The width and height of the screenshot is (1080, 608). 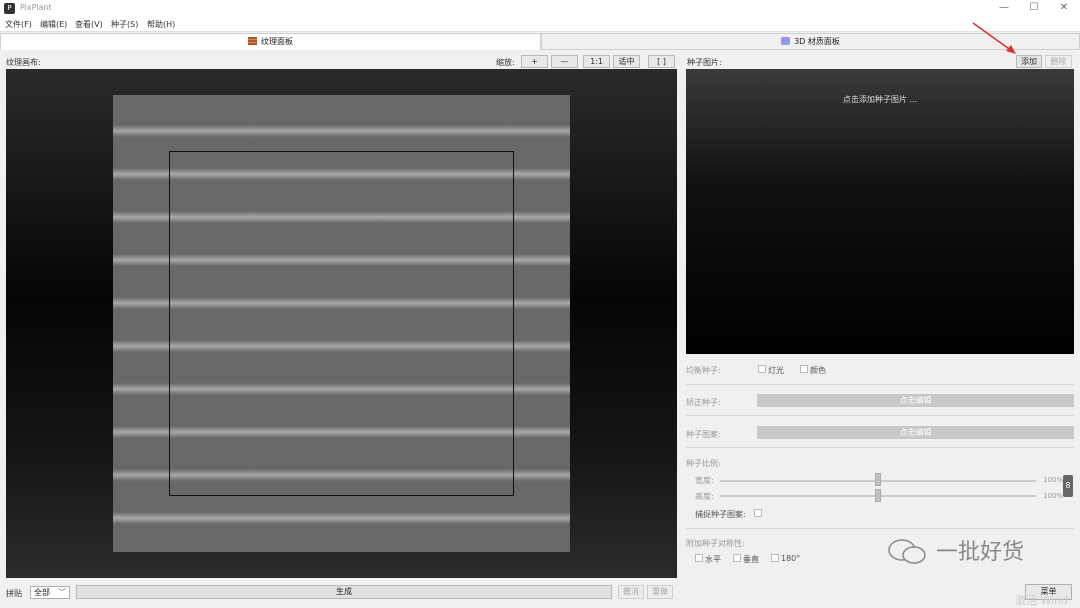 I want to click on width-percent: 100%, so click(x=1053, y=480).